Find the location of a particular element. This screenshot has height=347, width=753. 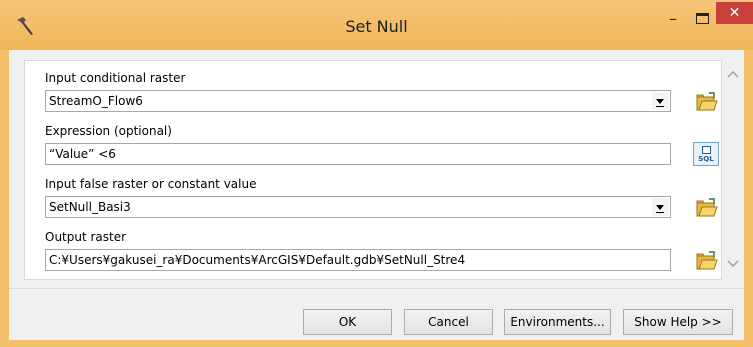

input-false-raster-label: Input false raster or constant value is located at coordinates (151, 184).